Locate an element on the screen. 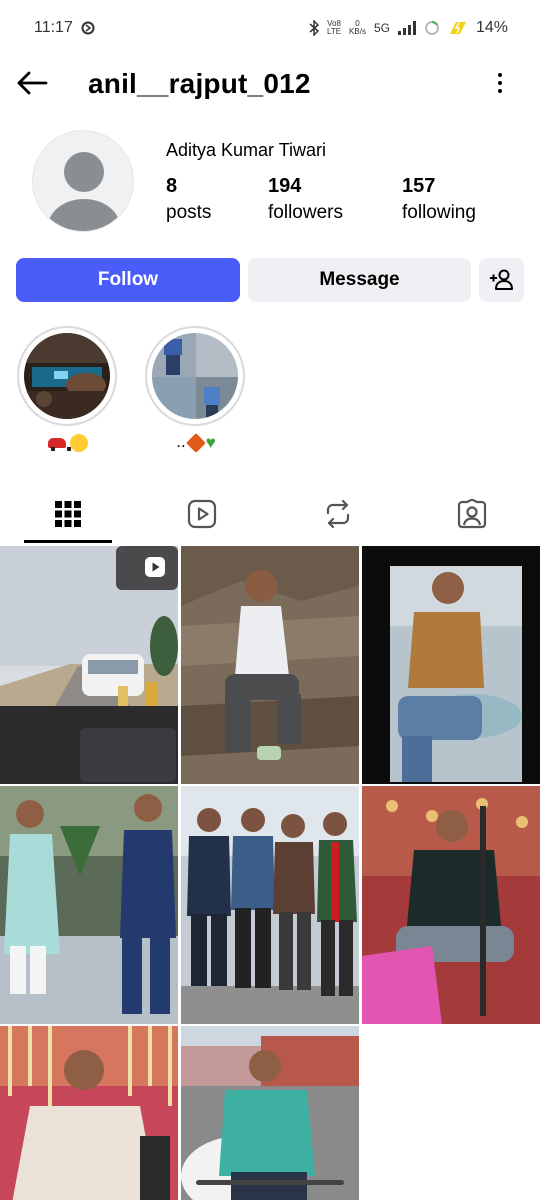 The image size is (540, 1200). tab-posts-grid is located at coordinates (68, 514).